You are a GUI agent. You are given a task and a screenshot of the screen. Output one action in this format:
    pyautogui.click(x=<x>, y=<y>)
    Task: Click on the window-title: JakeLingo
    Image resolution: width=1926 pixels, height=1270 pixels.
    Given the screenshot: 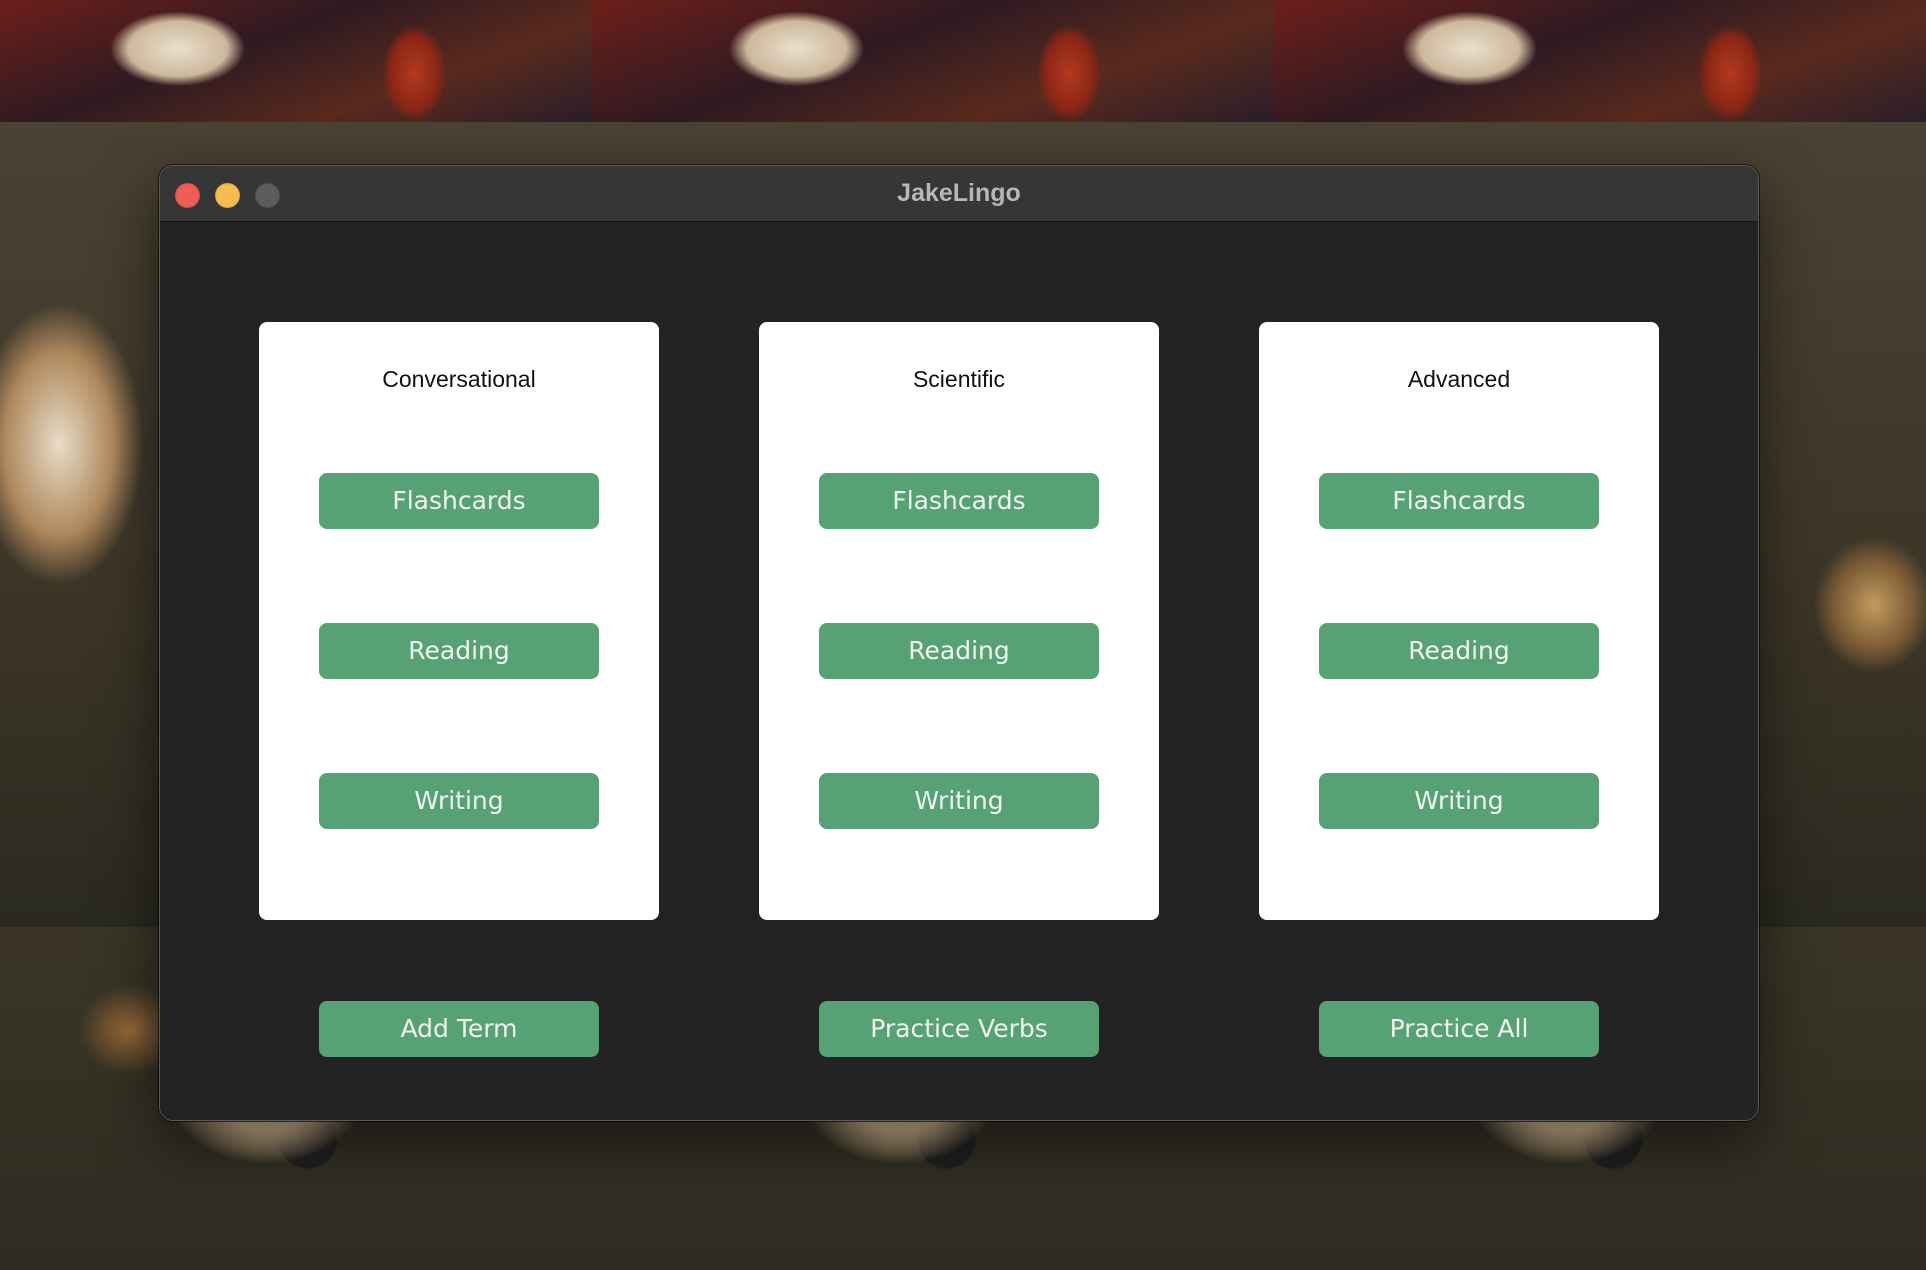 What is the action you would take?
    pyautogui.click(x=959, y=193)
    